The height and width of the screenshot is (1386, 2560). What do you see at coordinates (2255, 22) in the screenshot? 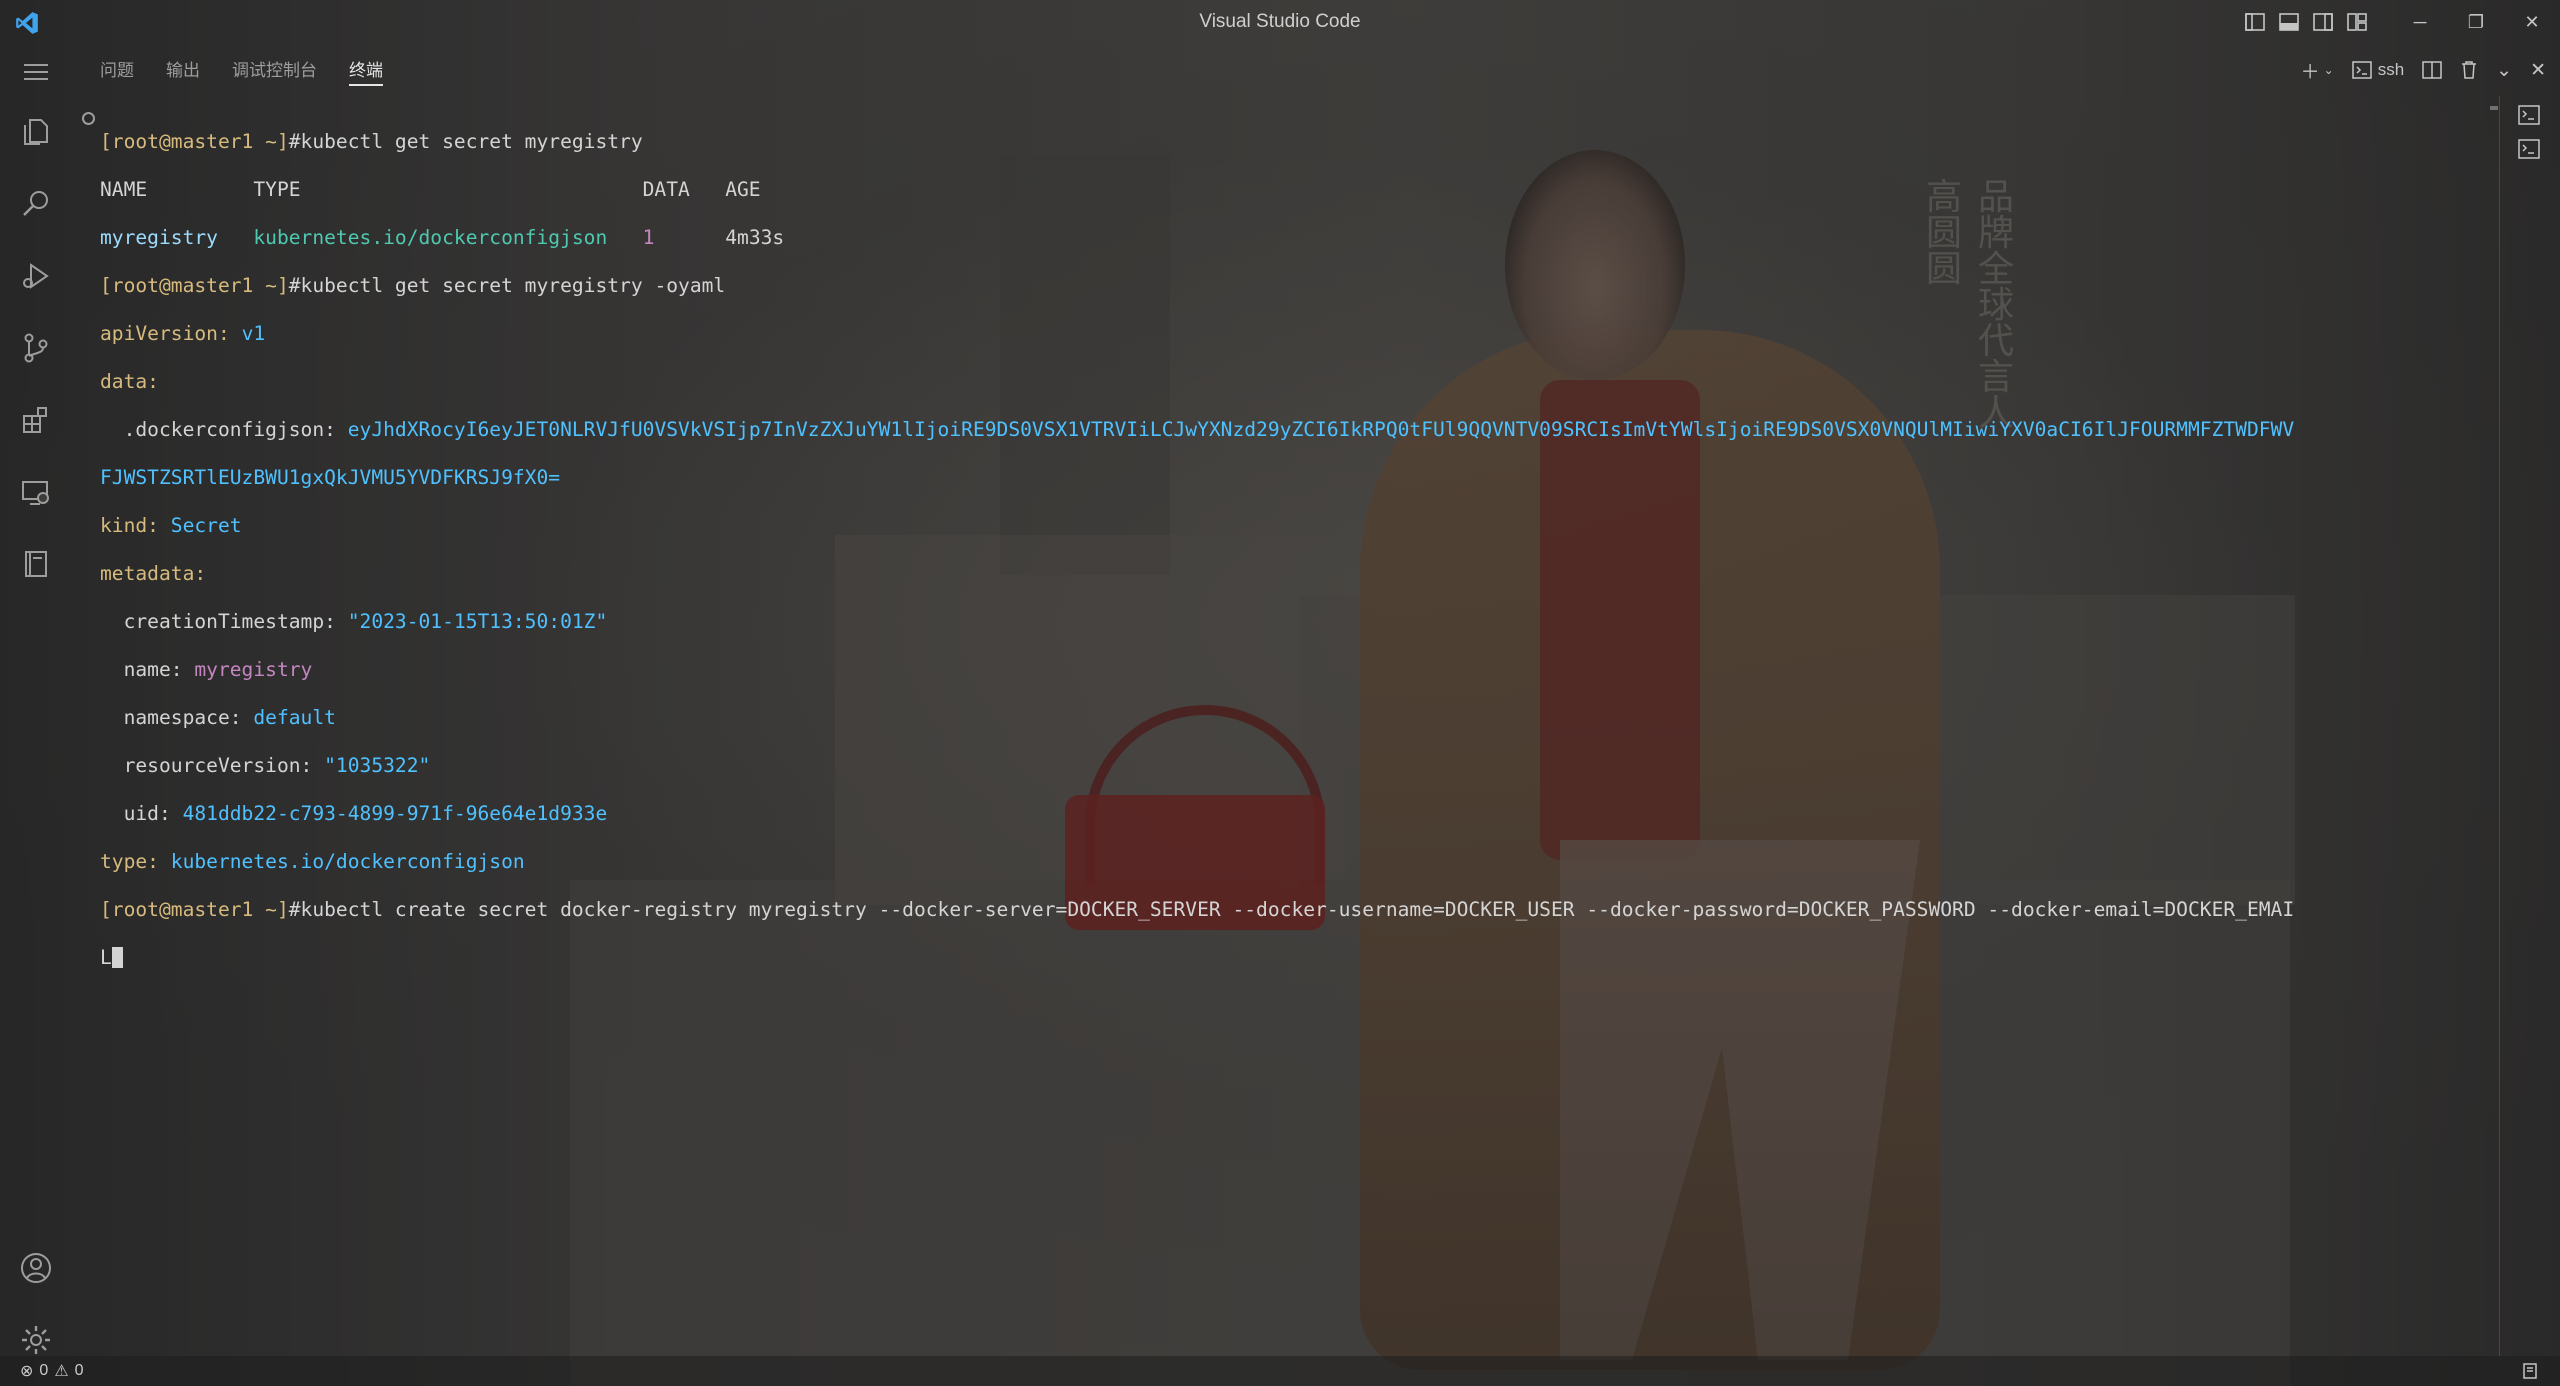
I see `toggle-primary-sidebar-icon` at bounding box center [2255, 22].